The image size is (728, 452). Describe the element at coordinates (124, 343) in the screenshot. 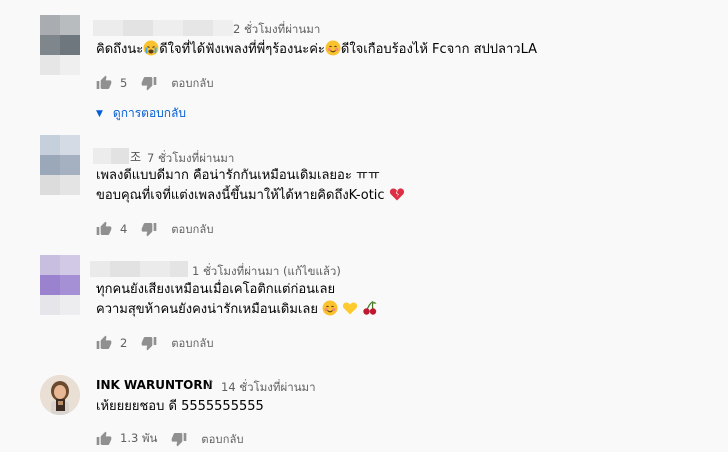

I see `like-count: 2` at that location.